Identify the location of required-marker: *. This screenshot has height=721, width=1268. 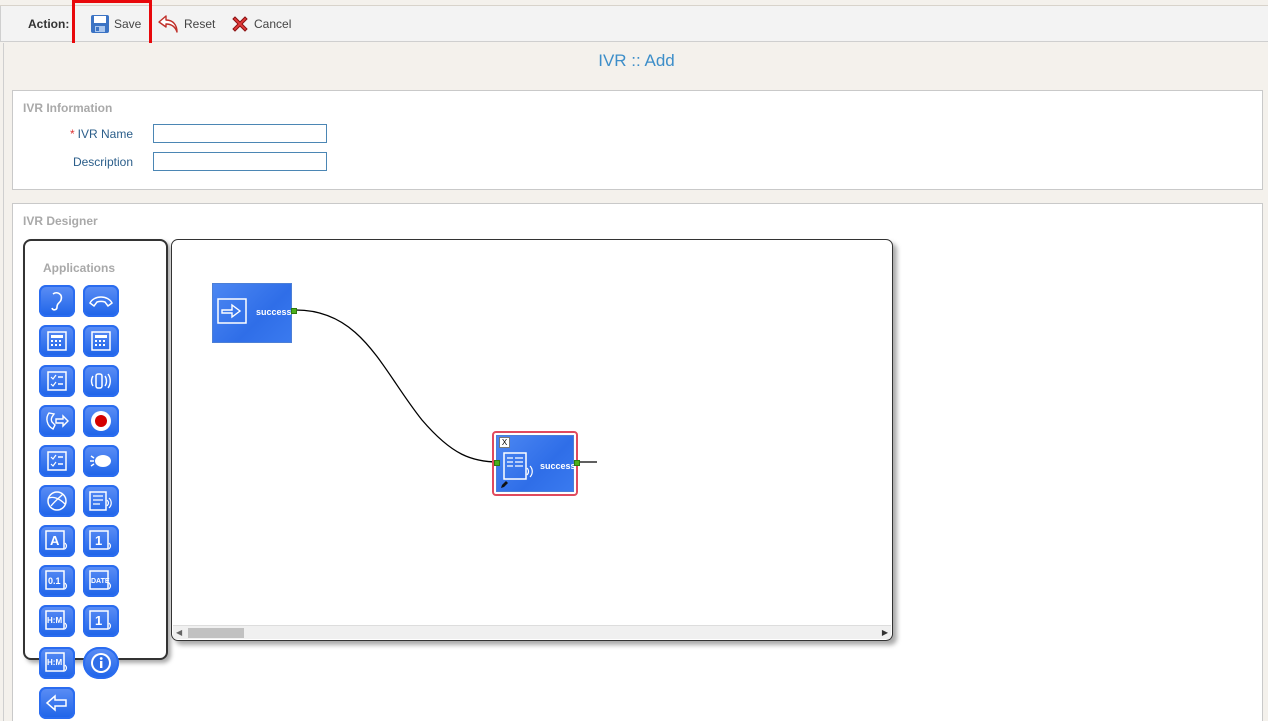
(72, 134).